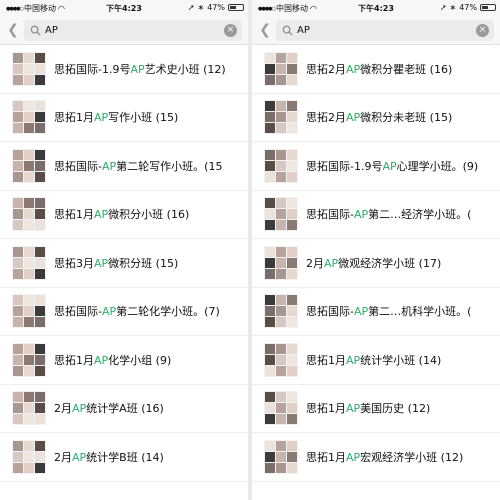 The image size is (500, 500). I want to click on group-name: 2月AP统计学A班 (16), so click(151, 408).